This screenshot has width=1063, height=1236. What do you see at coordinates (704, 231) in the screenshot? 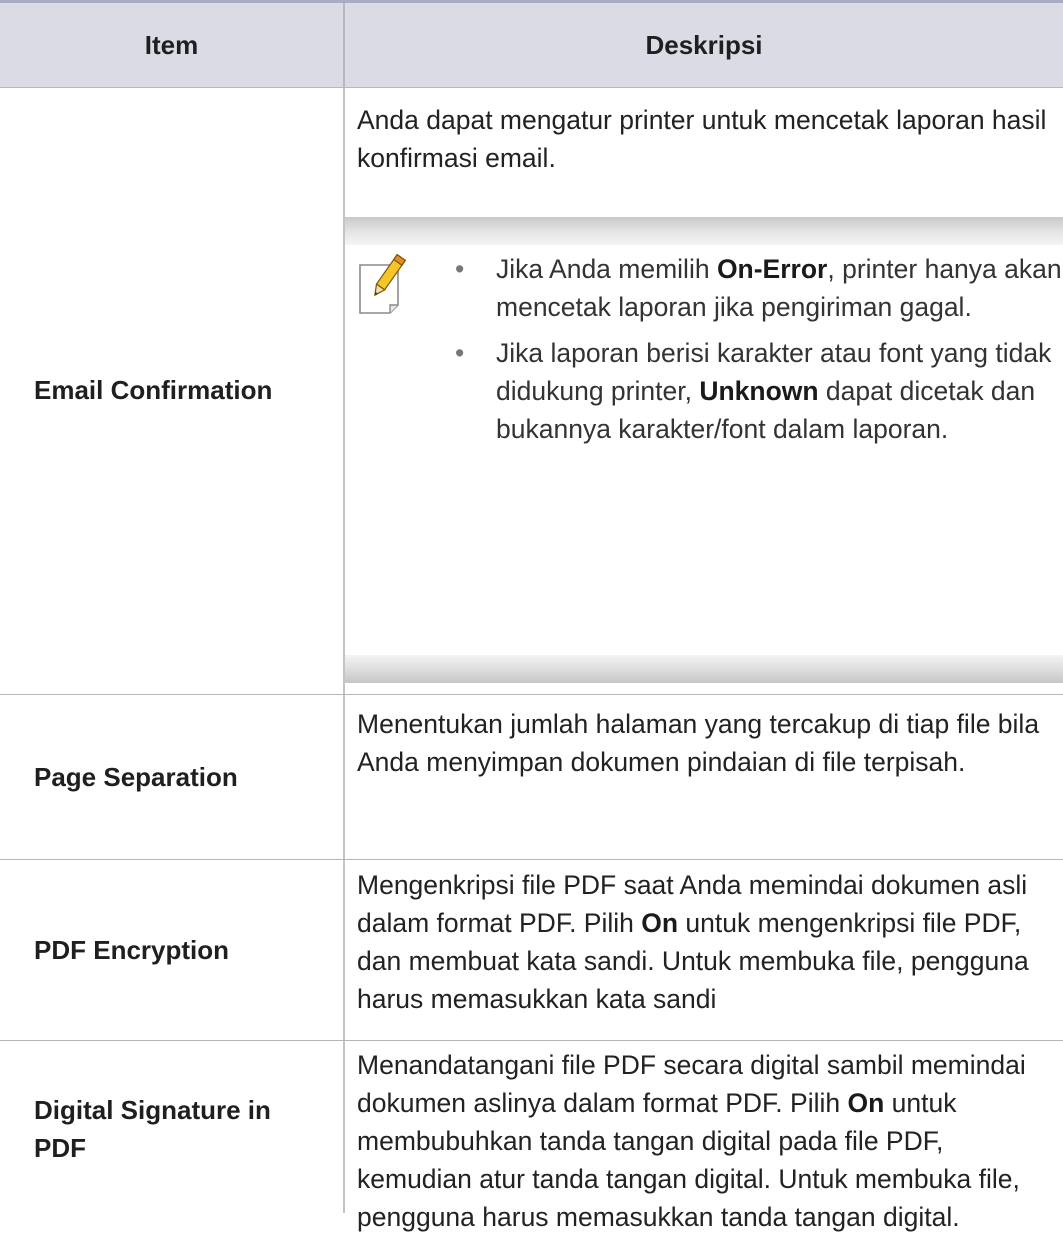
I see `note-top-bar` at bounding box center [704, 231].